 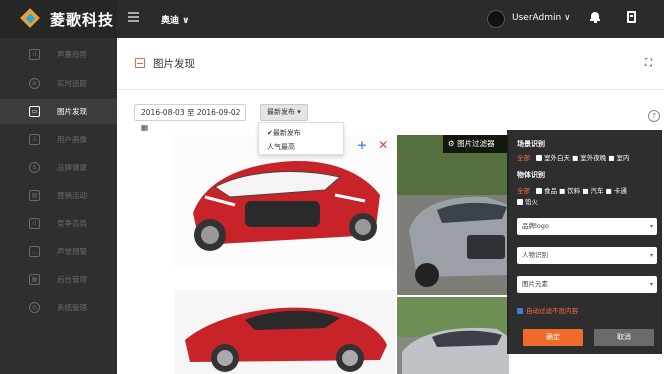 What do you see at coordinates (72, 195) in the screenshot?
I see `sidebar-item-label: 营销活动` at bounding box center [72, 195].